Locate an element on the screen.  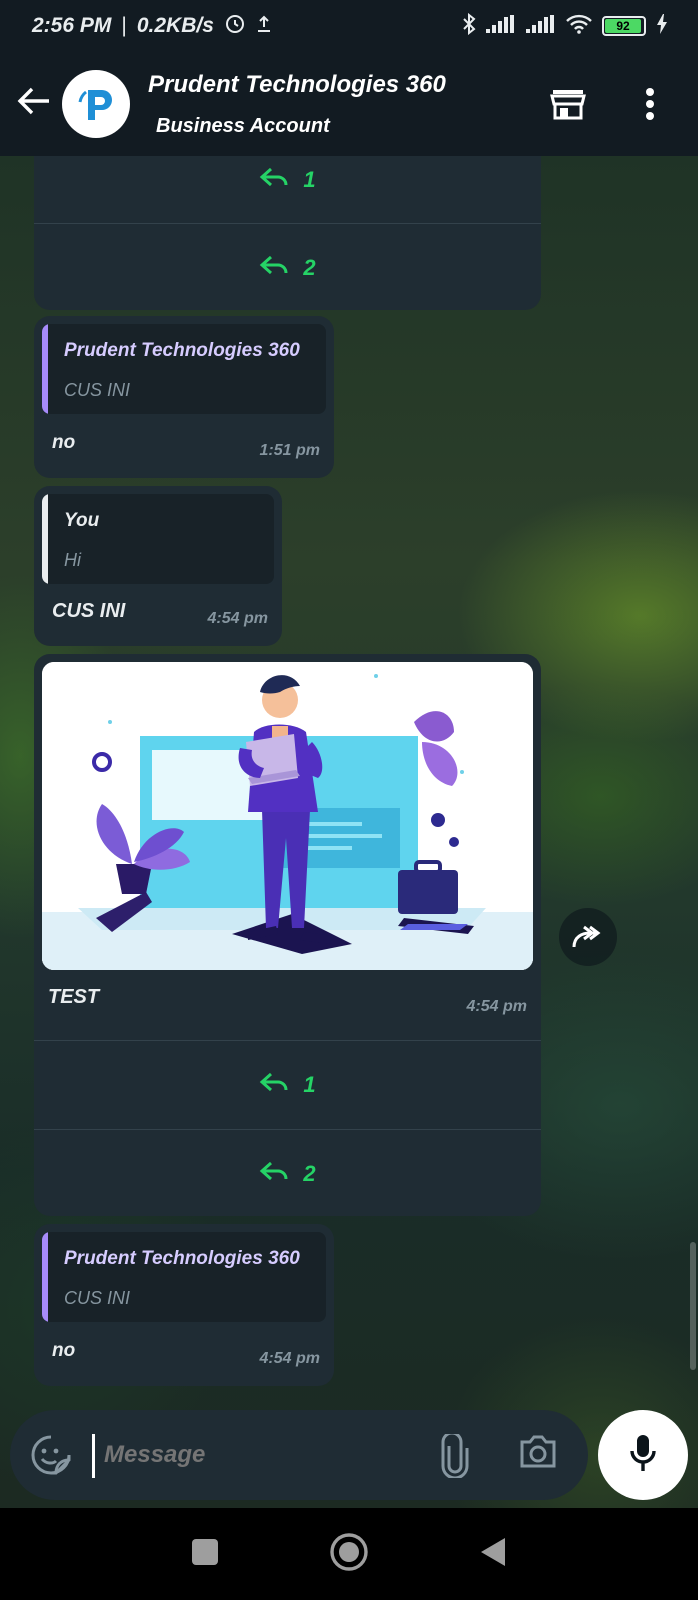
chat-subtitle: Business Account is located at coordinates (243, 125).